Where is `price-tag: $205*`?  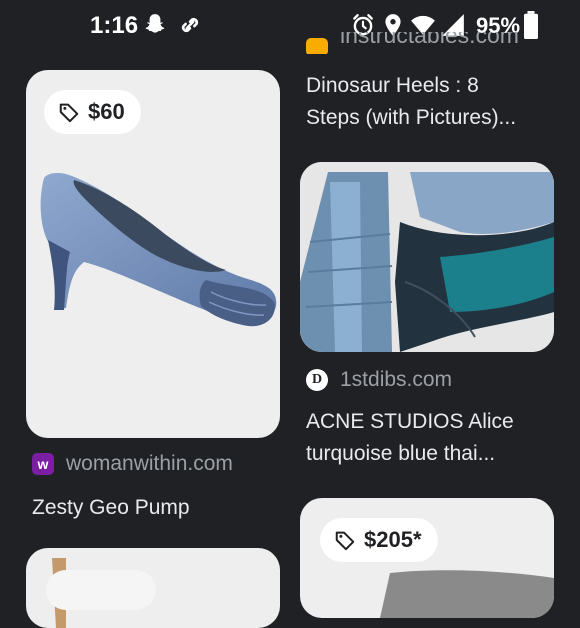 price-tag: $205* is located at coordinates (379, 540).